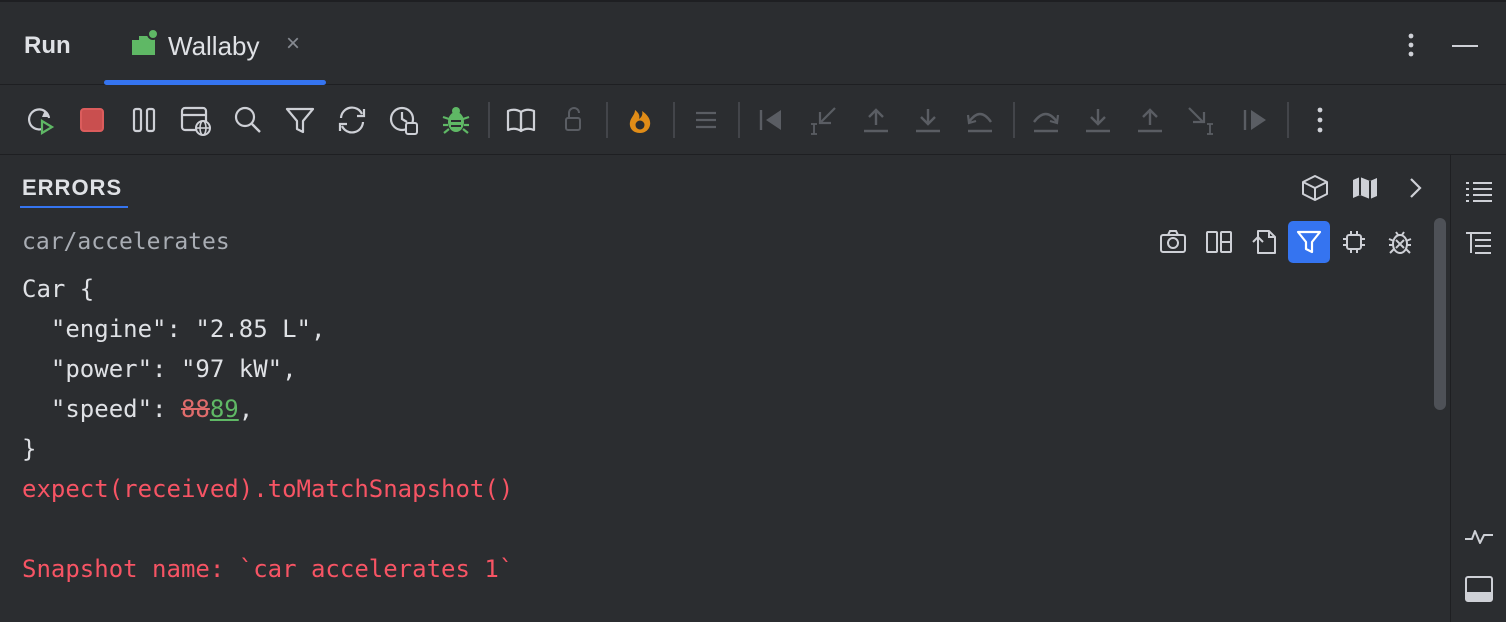 This screenshot has height=622, width=1506. I want to click on errors-heading-underline, so click(74, 207).